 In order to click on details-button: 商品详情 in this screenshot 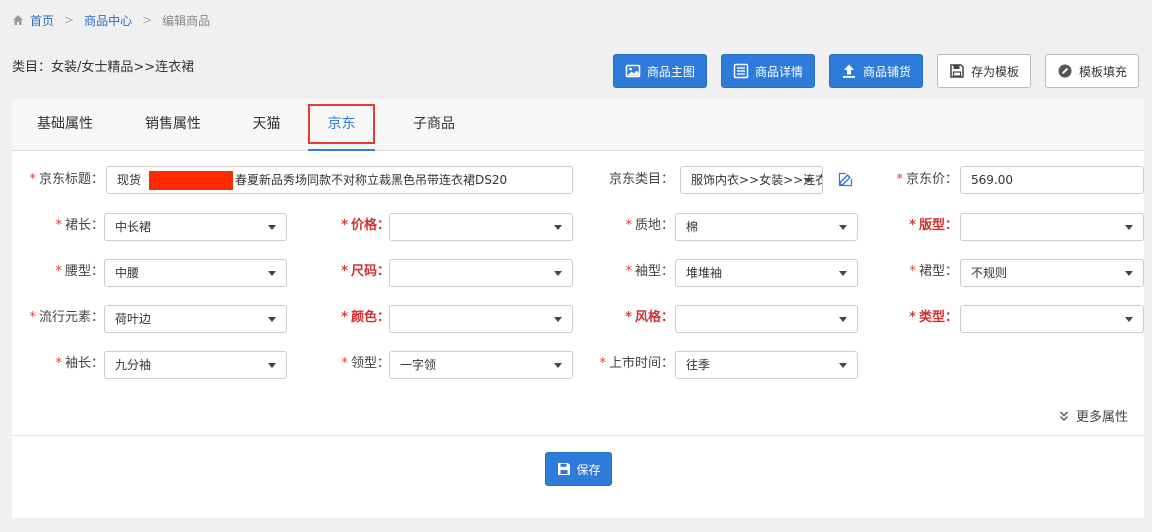, I will do `click(767, 71)`.